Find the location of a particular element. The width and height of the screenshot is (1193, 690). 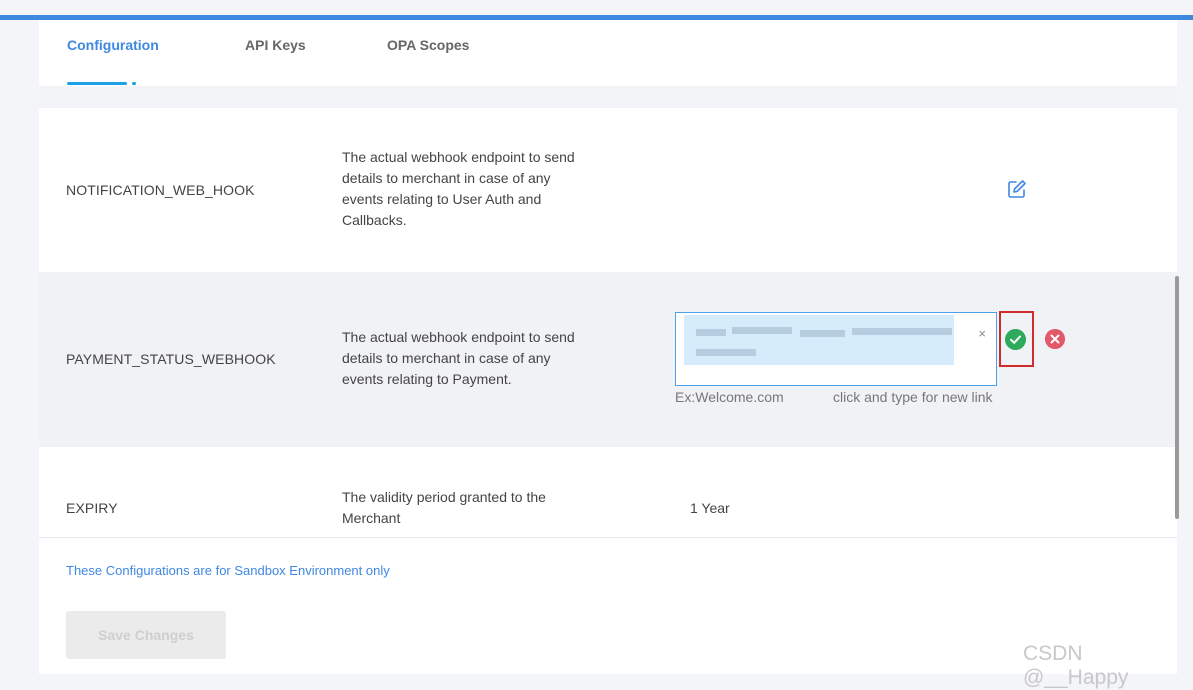

save-changes-button: Save Changes is located at coordinates (146, 635).